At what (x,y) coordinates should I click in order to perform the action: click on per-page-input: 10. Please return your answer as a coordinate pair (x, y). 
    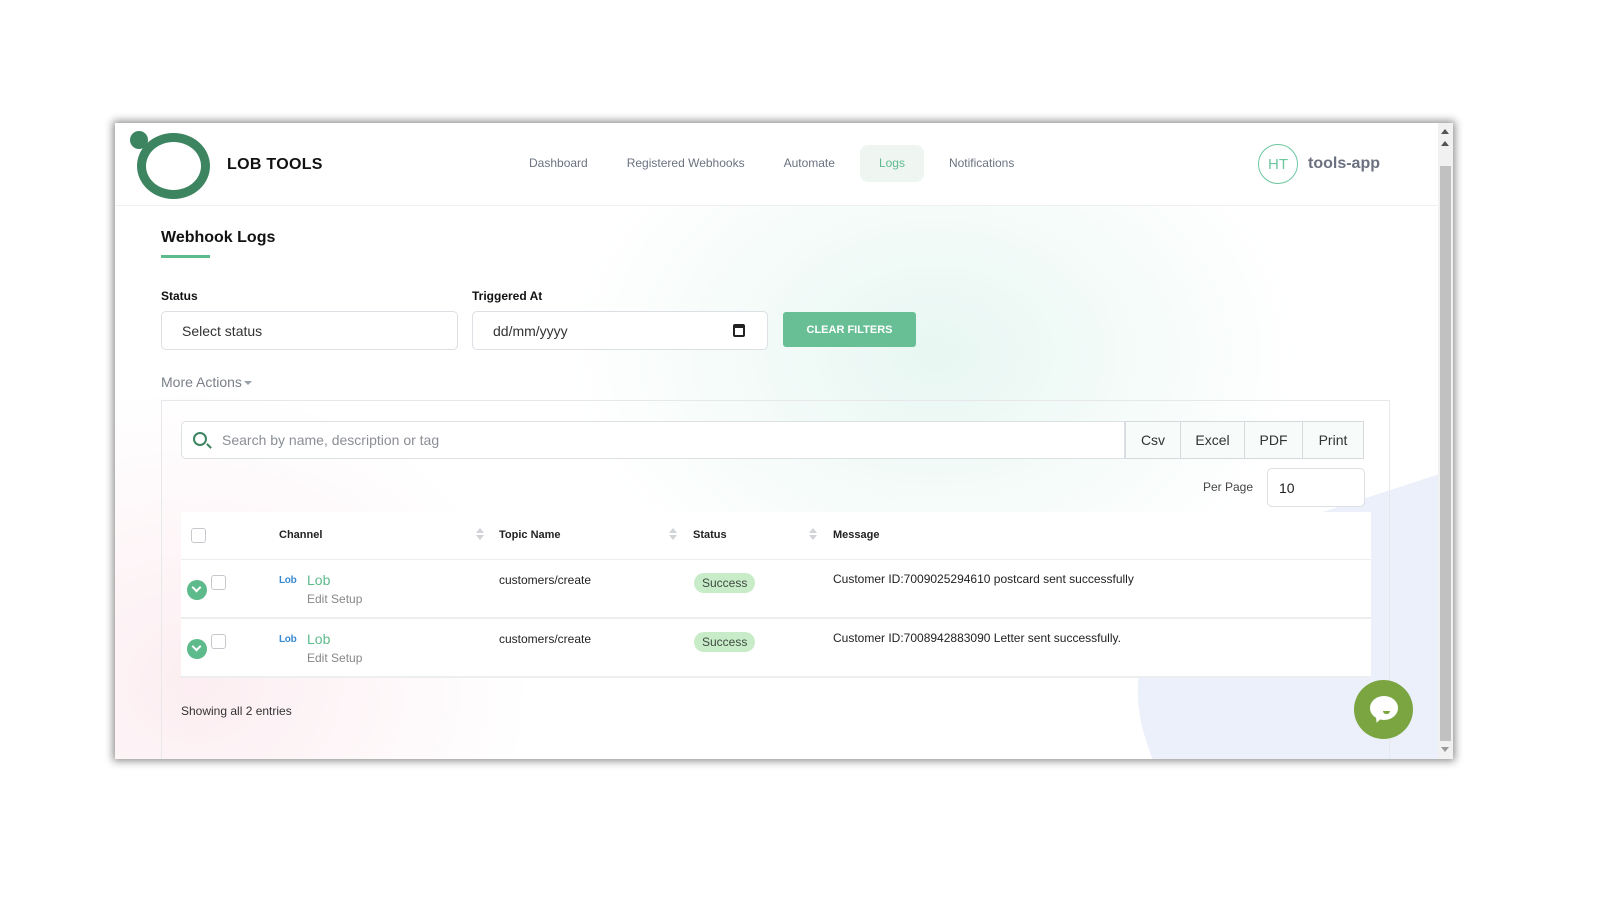
    Looking at the image, I should click on (1316, 487).